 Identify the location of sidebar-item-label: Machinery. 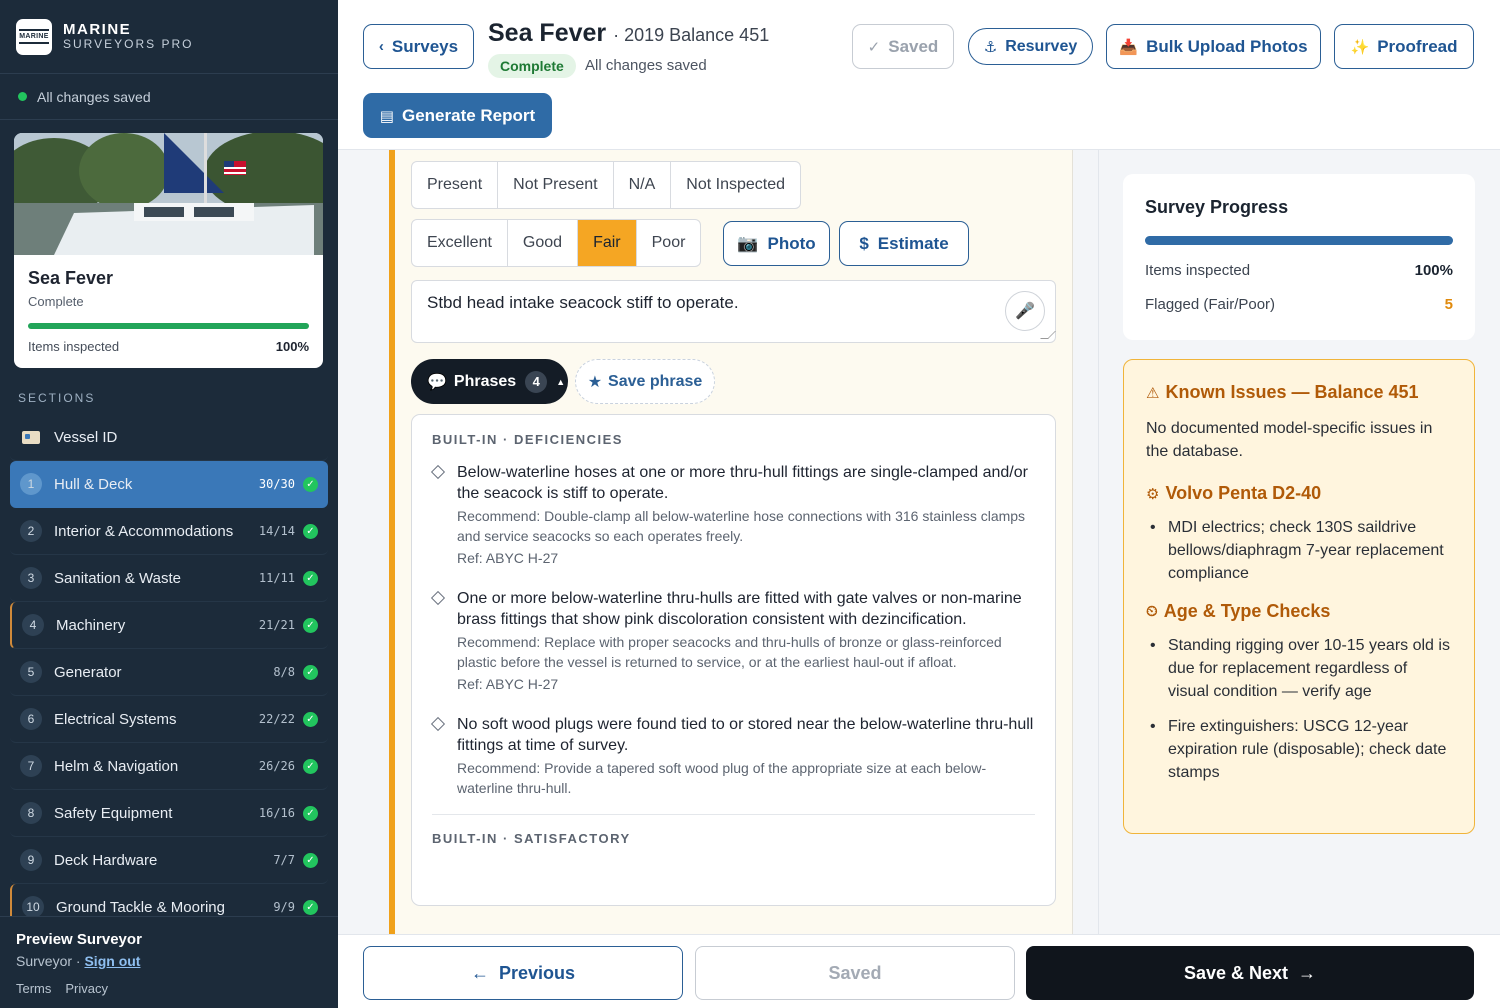
(91, 625).